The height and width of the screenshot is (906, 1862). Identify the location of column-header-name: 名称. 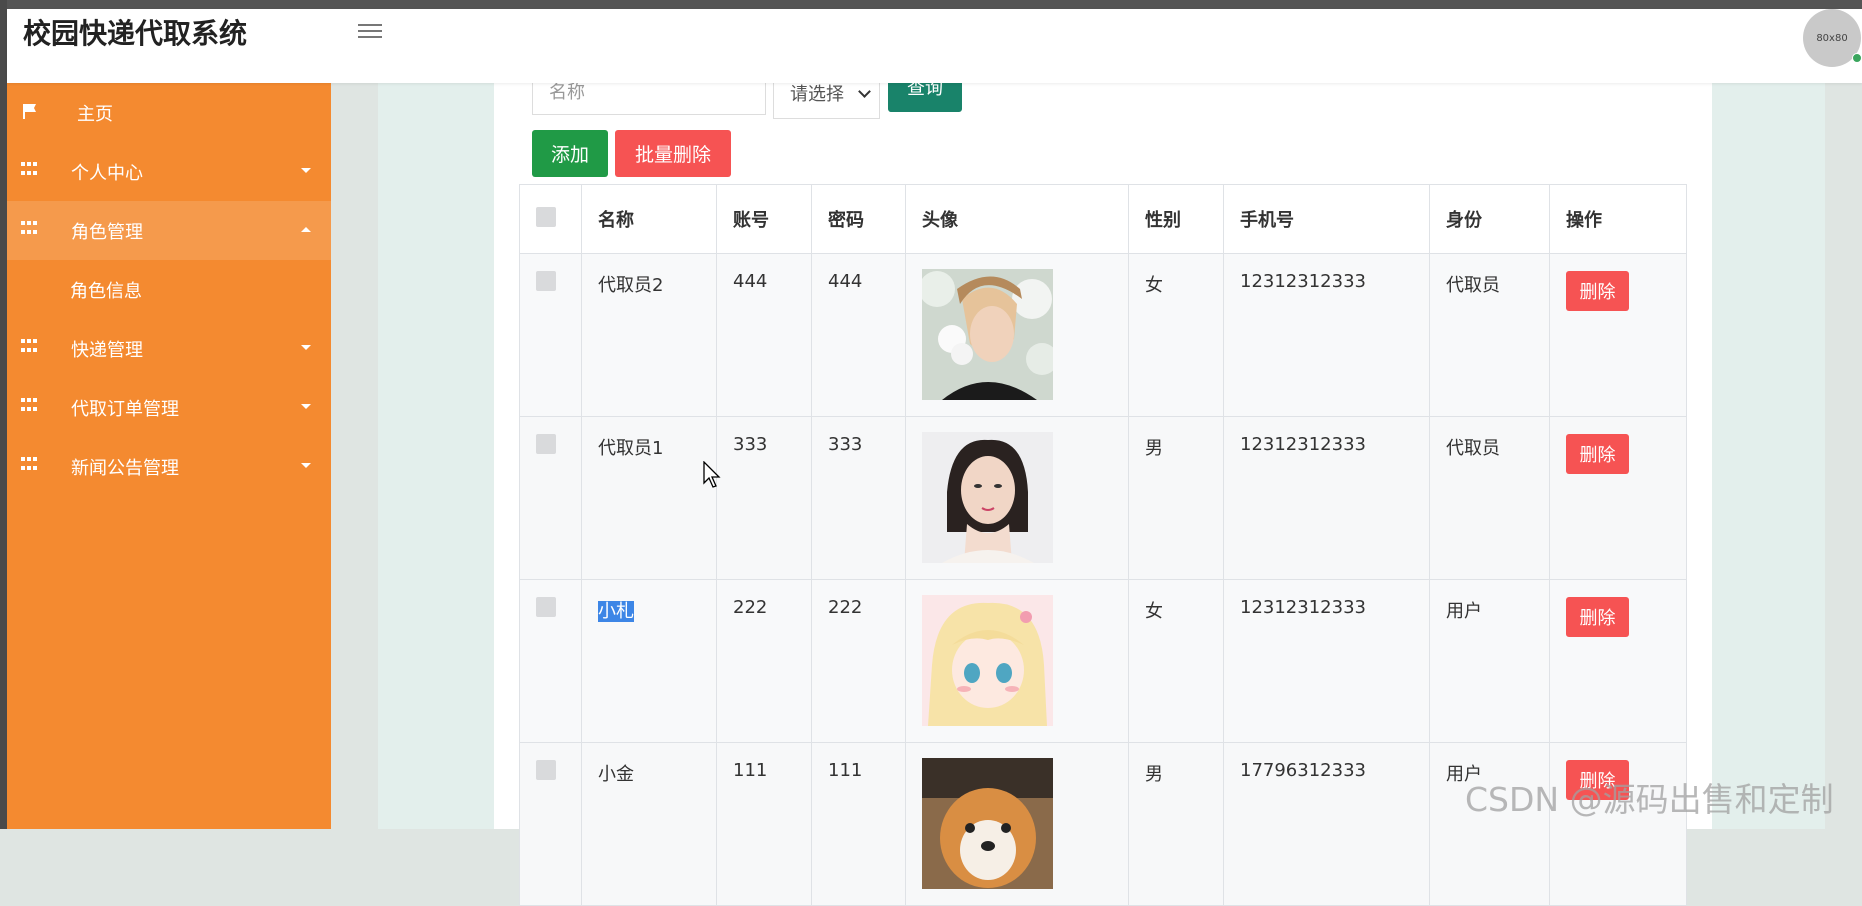
(649, 219).